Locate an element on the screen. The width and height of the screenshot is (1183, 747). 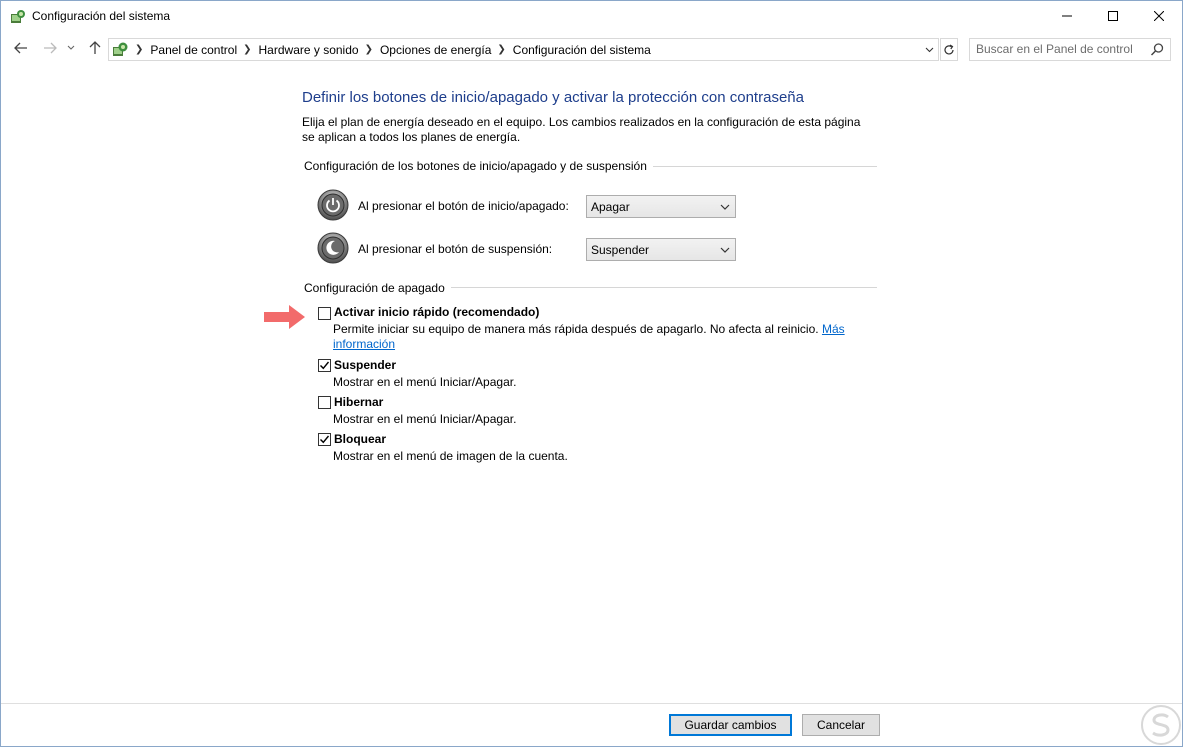
breadcrumb-hardware-y-sonido: Hardware y sonido is located at coordinates (309, 50).